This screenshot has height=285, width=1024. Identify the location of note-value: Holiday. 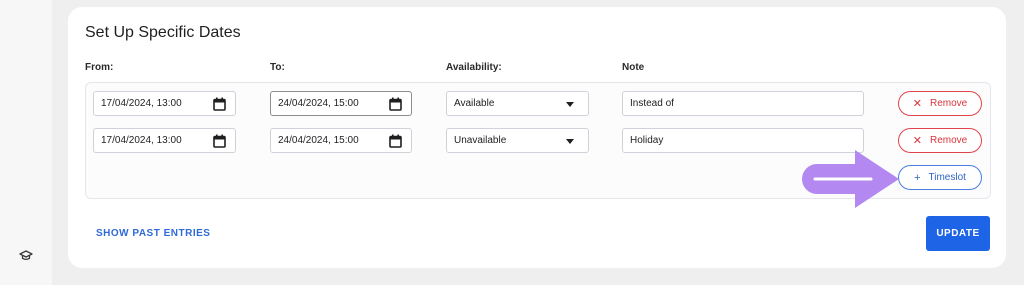
(647, 140).